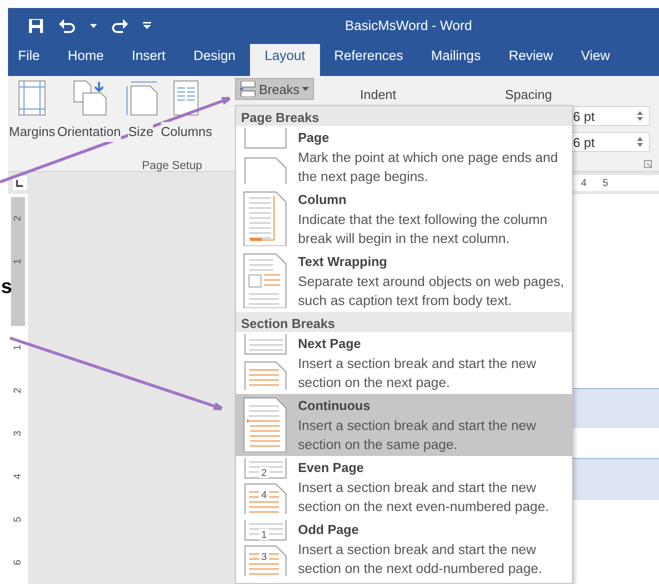 This screenshot has height=584, width=659. What do you see at coordinates (29, 60) in the screenshot?
I see `ribbon-tab: File` at bounding box center [29, 60].